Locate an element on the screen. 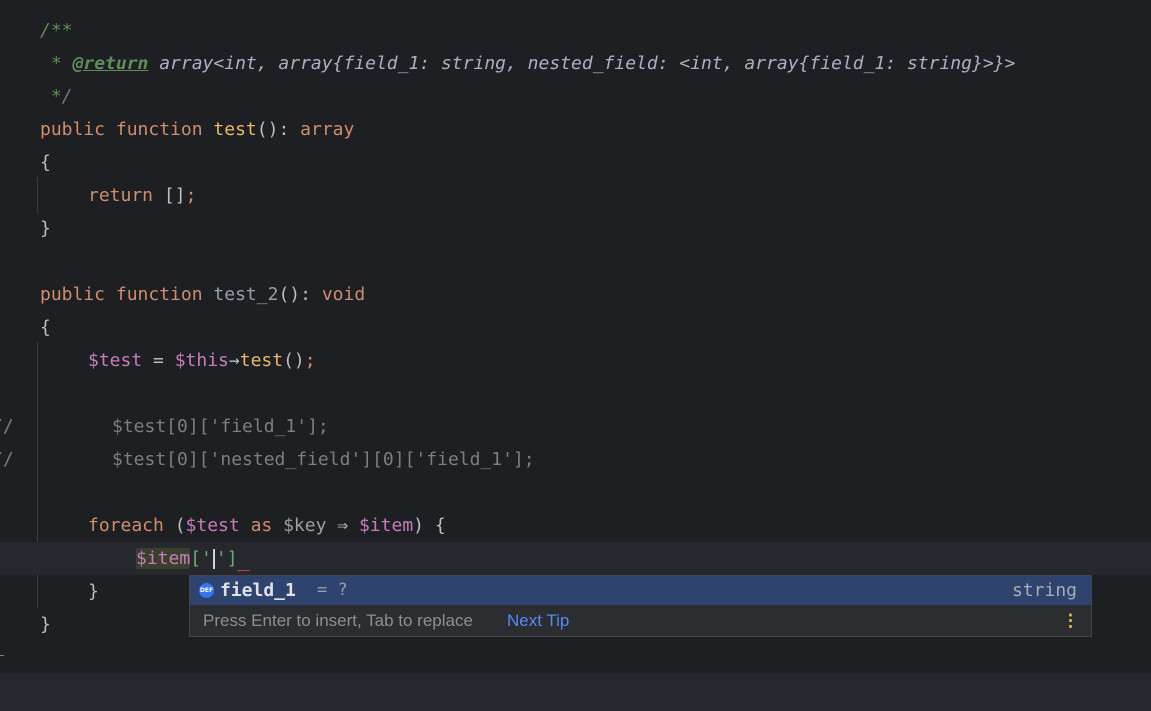 The image size is (1151, 711). array-access-open: [' is located at coordinates (201, 558).